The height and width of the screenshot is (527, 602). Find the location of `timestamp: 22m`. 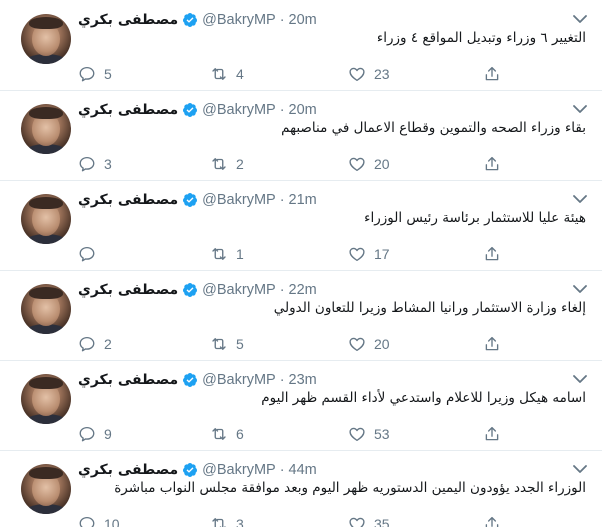

timestamp: 22m is located at coordinates (303, 290).